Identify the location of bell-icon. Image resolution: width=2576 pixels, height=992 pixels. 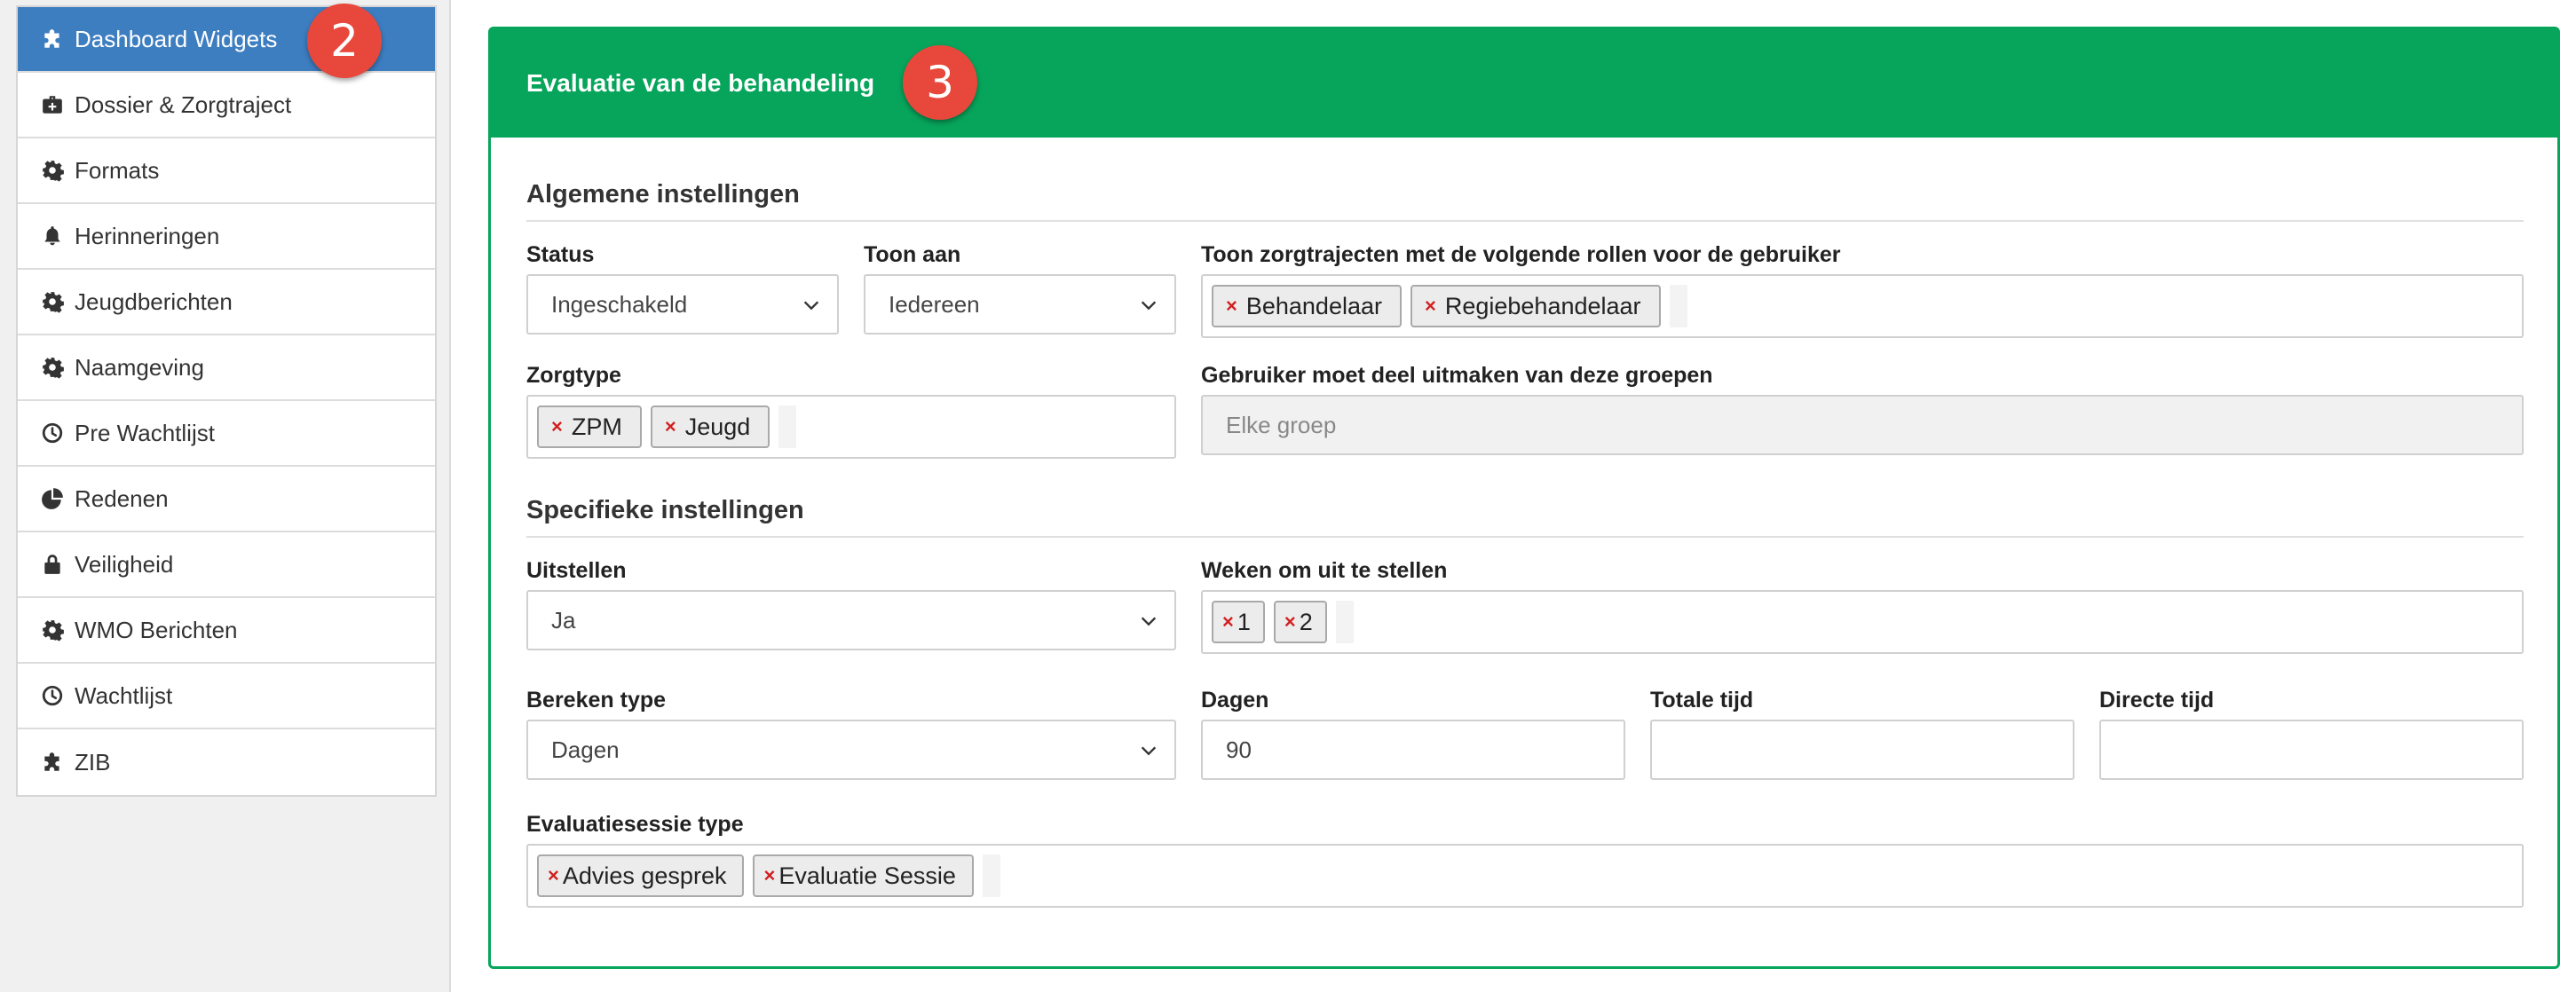
(52, 236).